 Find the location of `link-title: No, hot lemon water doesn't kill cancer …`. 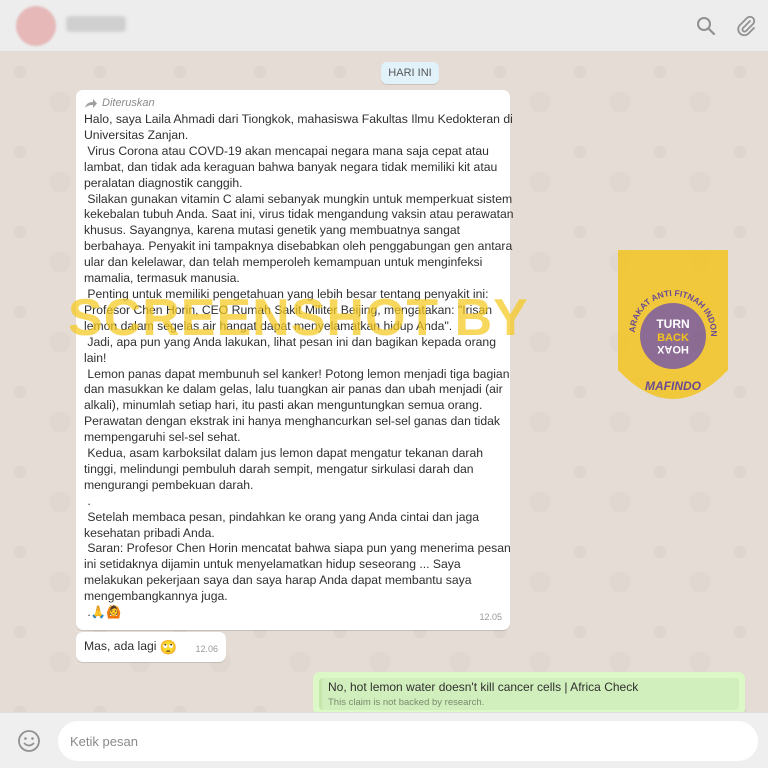

link-title: No, hot lemon water doesn't kill cancer … is located at coordinates (530, 687).